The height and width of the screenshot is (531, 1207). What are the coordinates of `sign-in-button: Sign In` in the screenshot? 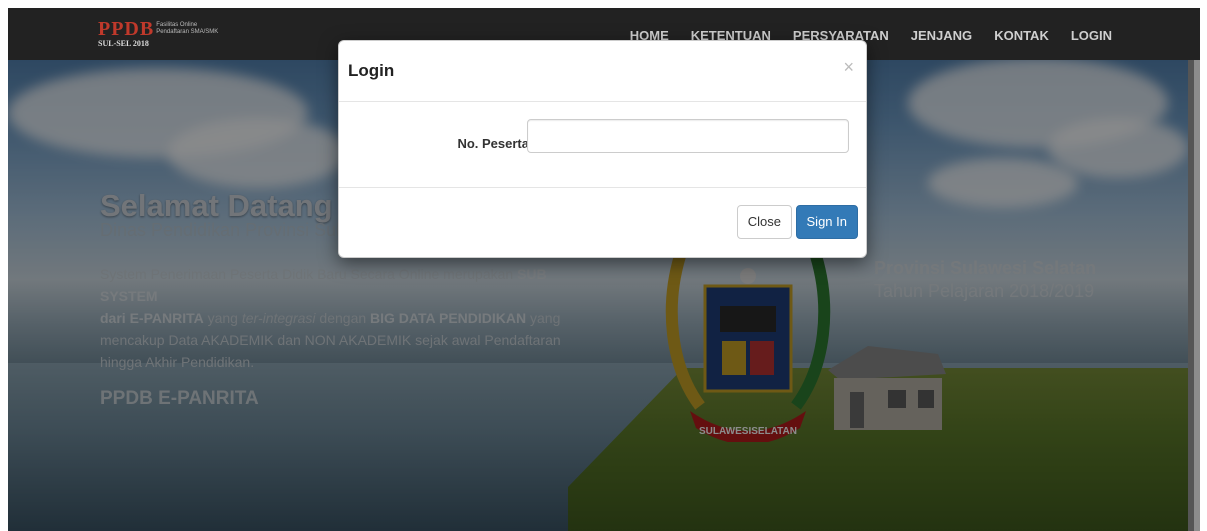 It's located at (826, 222).